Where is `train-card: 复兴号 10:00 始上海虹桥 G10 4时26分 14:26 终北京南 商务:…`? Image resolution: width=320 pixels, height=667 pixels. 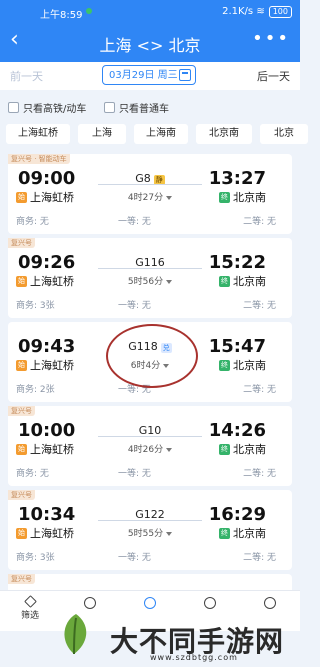 train-card: 复兴号 10:00 始上海虹桥 G10 4时26分 14:26 终北京南 商务:… is located at coordinates (150, 446).